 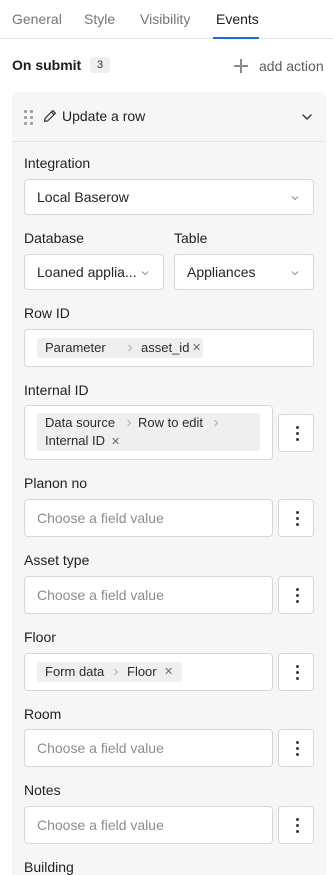 What do you see at coordinates (296, 825) in the screenshot?
I see `notes-options-button` at bounding box center [296, 825].